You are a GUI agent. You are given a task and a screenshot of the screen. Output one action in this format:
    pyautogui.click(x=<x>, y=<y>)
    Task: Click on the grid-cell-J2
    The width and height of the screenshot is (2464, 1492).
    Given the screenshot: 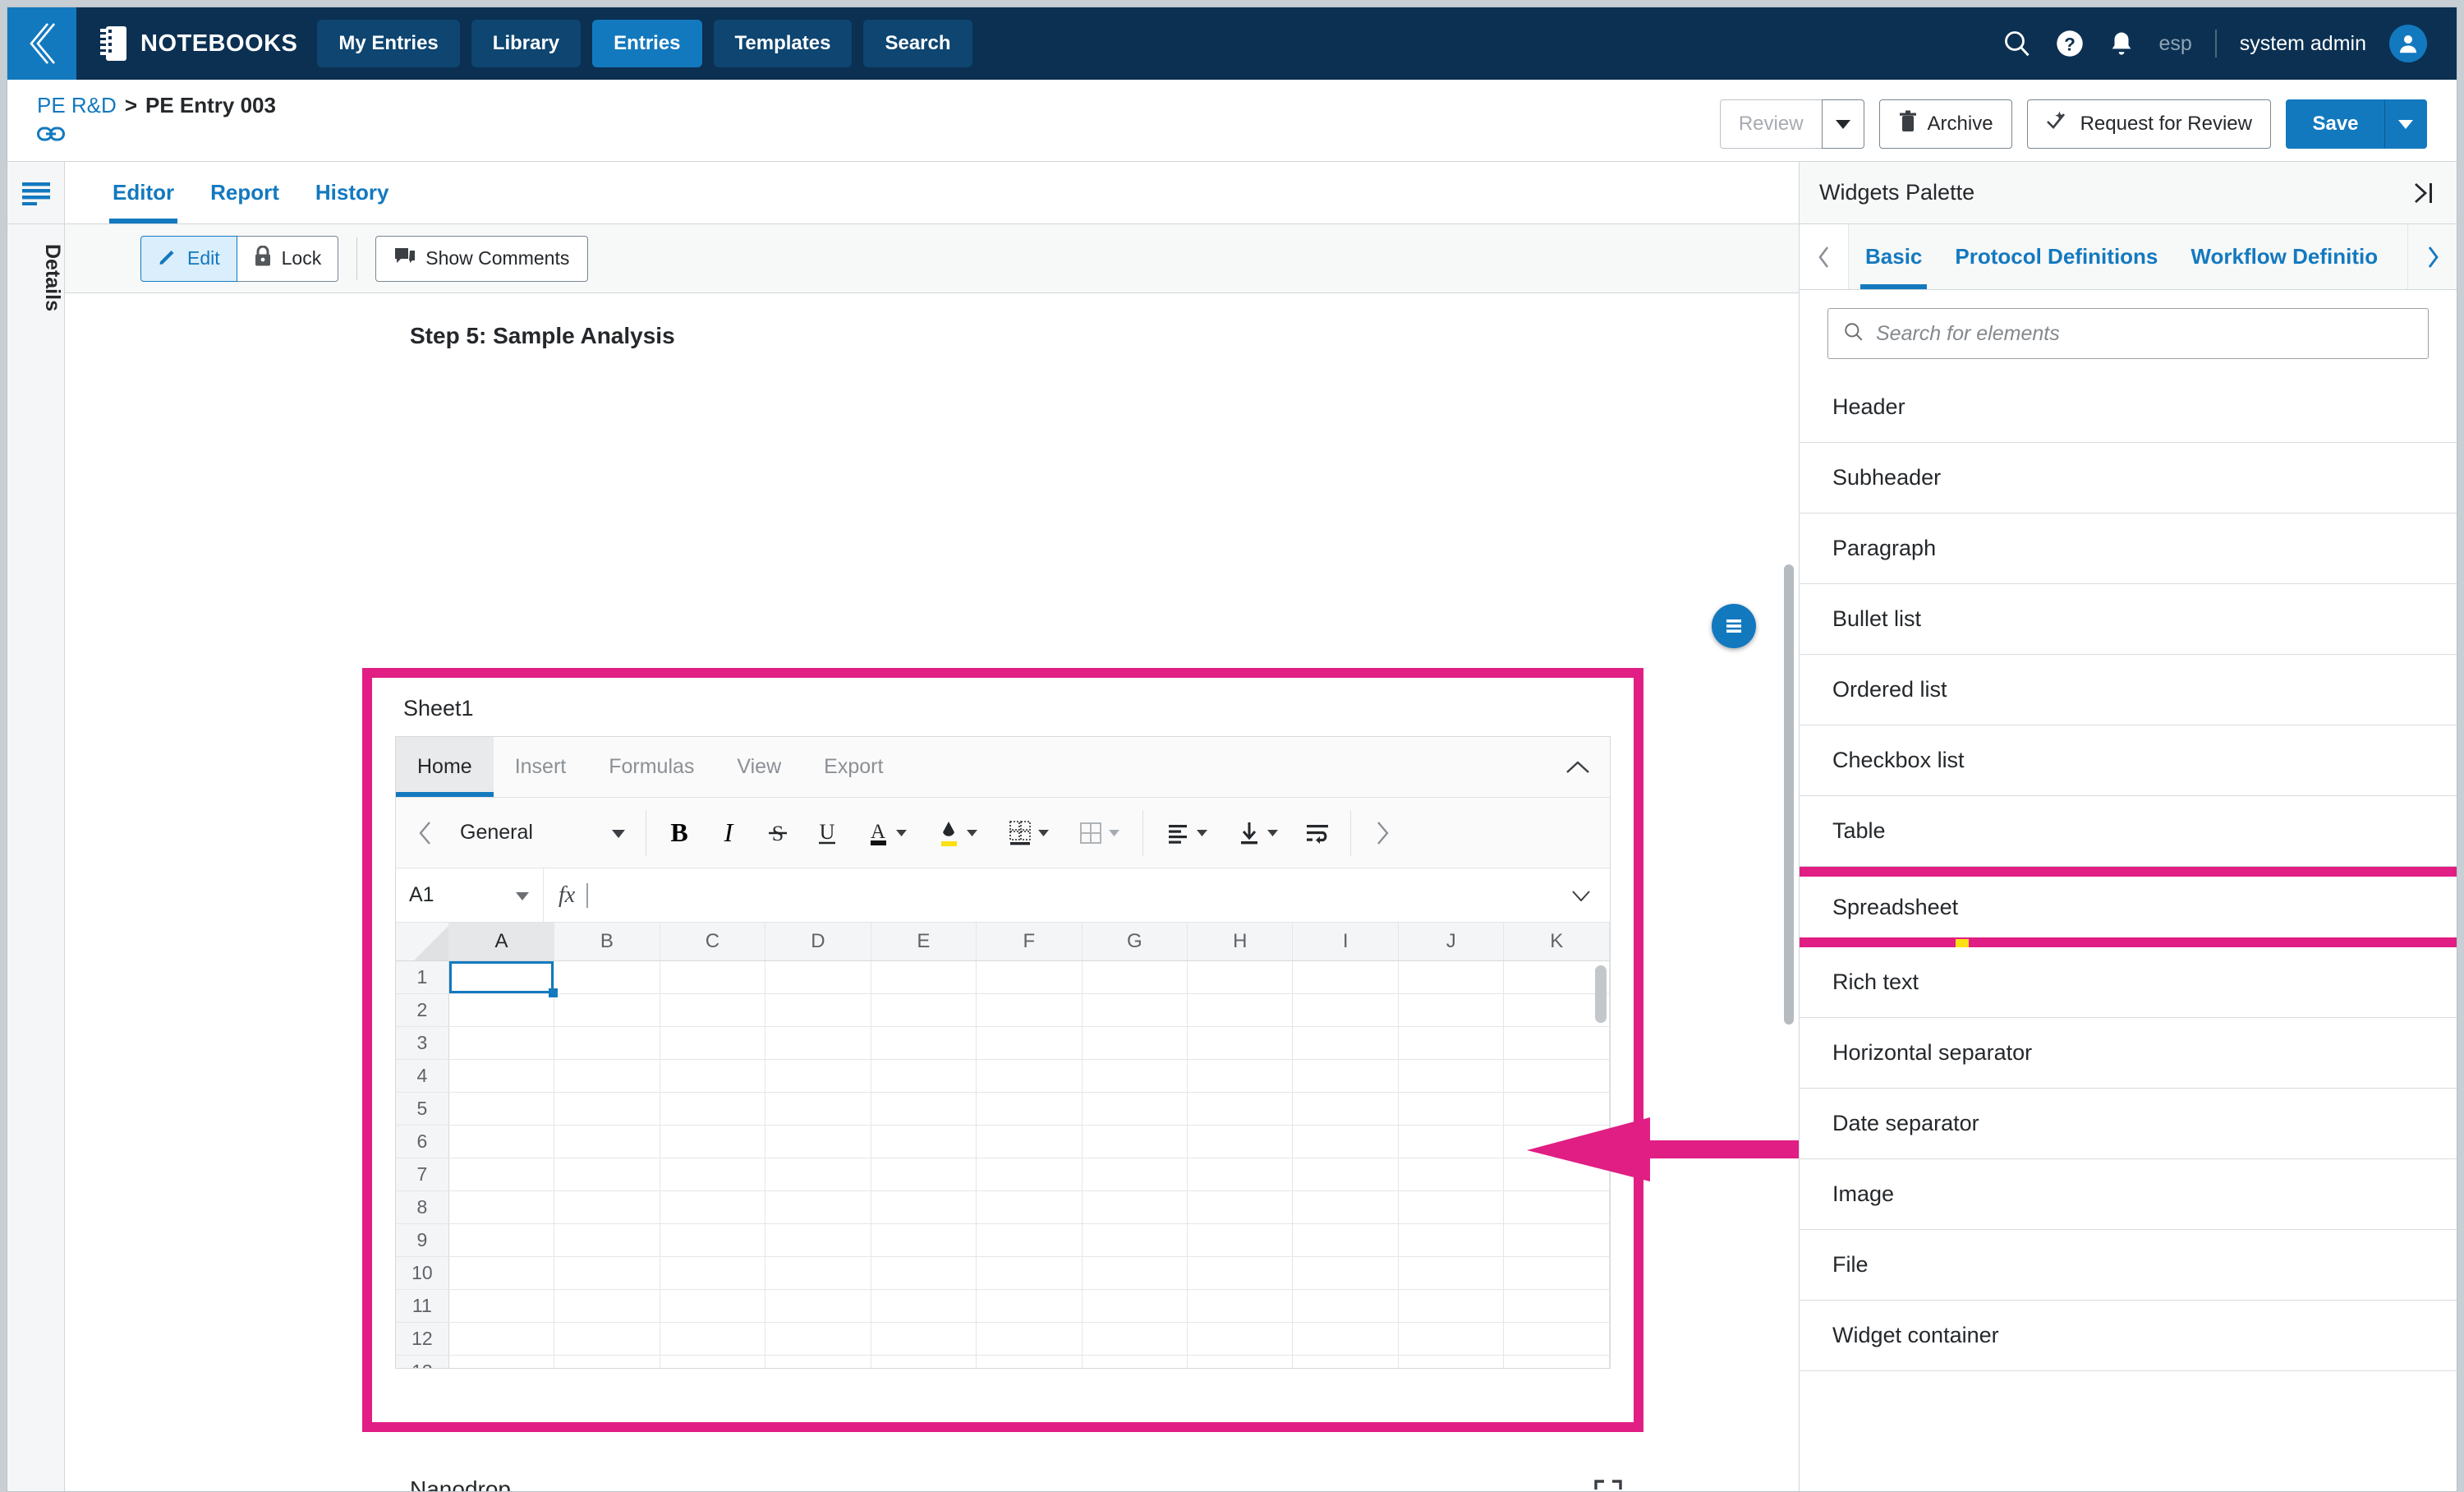 What is the action you would take?
    pyautogui.click(x=1451, y=1010)
    